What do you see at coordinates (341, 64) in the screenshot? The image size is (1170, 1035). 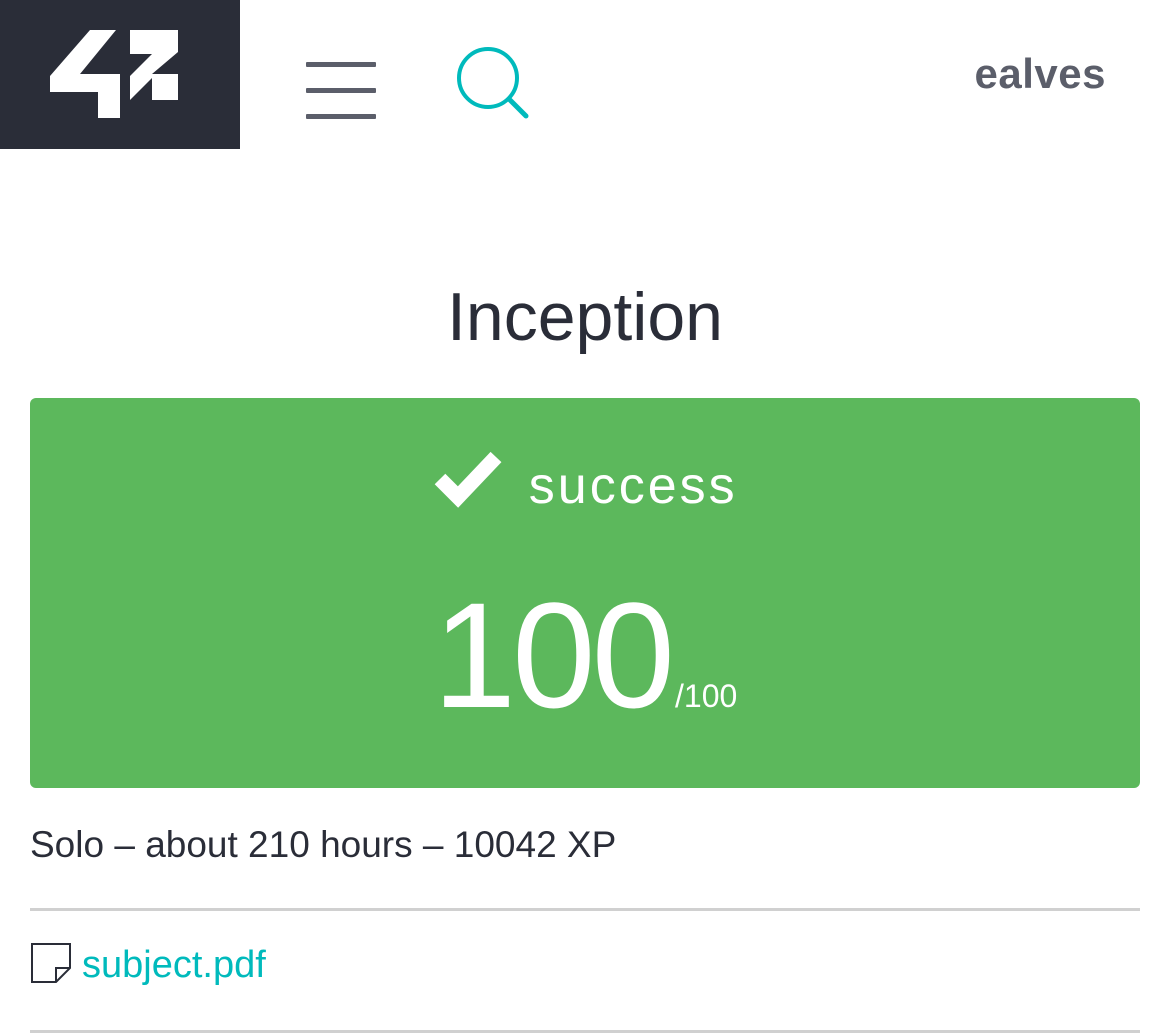 I see `hamburger-icon` at bounding box center [341, 64].